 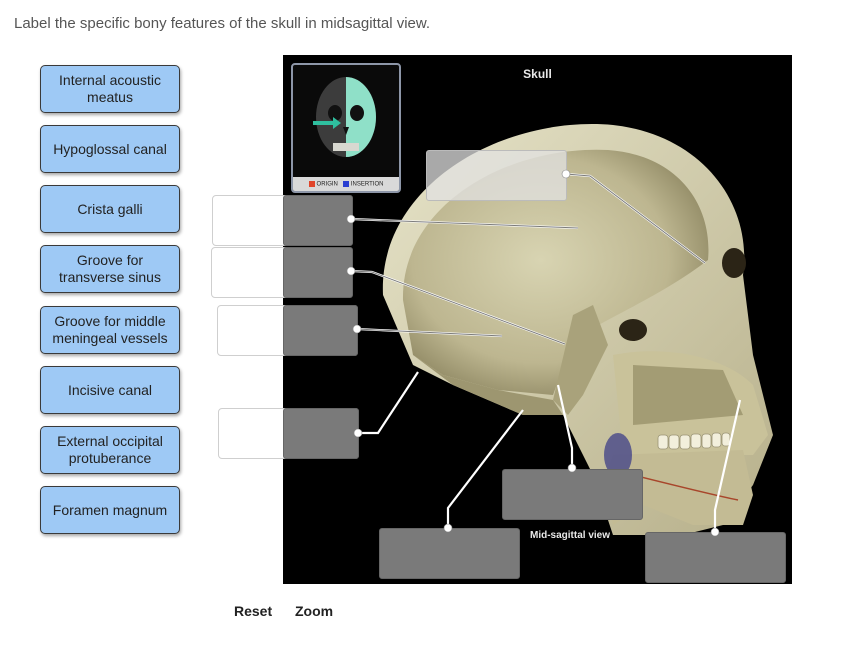 I want to click on thumbnail-legend: ORIGIN INSERTION, so click(x=346, y=184).